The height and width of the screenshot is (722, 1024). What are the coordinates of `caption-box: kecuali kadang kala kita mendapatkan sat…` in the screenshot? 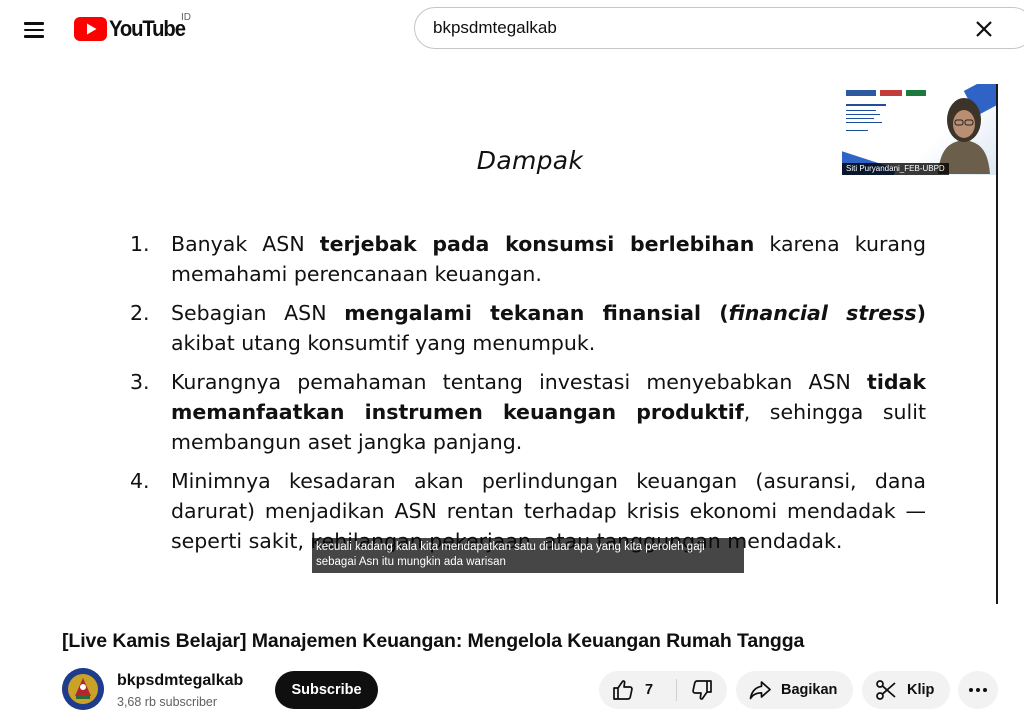 It's located at (528, 555).